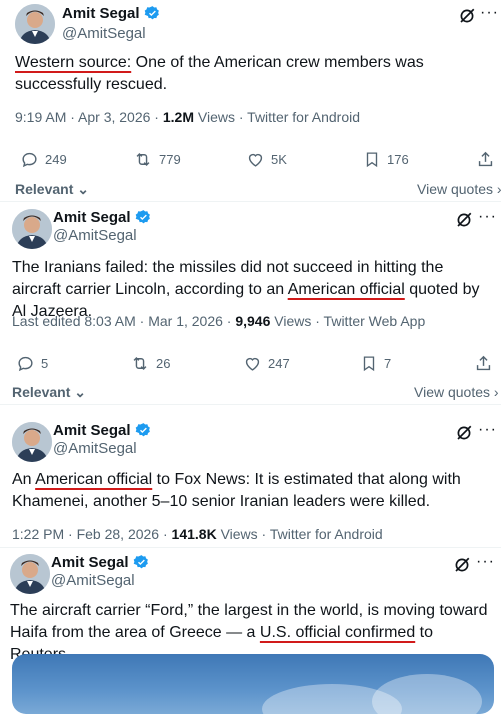 Image resolution: width=501 pixels, height=714 pixels. I want to click on bookmark-button: 176, so click(386, 159).